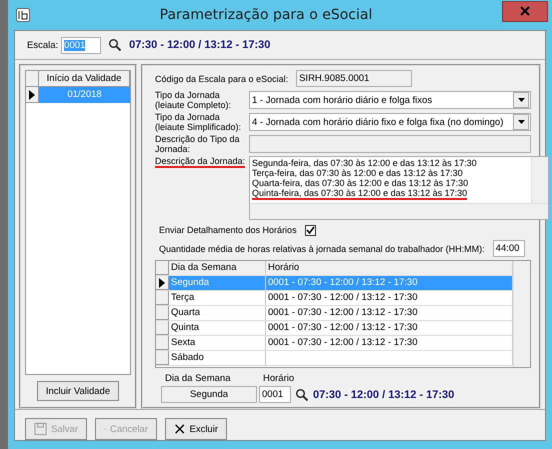  Describe the element at coordinates (360, 183) in the screenshot. I see `description-line: Quarta-feira, das 07:30 às 12:00 e das 13:12 às 17:30` at that location.